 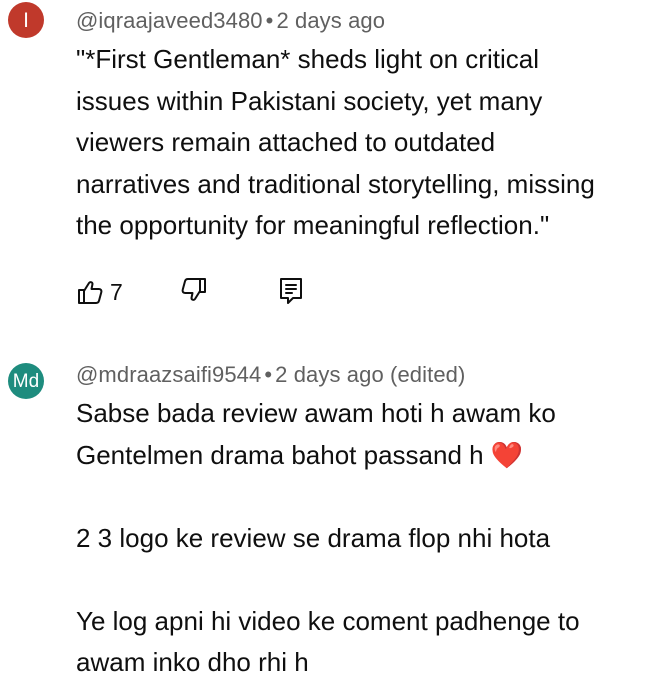 I want to click on comment-line: viewers remain attached to outdated, so click(x=286, y=142).